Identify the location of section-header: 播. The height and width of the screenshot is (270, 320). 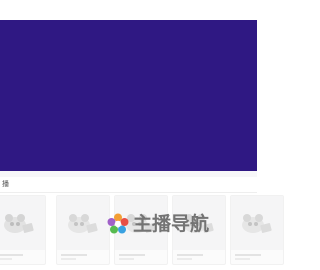
(128, 185).